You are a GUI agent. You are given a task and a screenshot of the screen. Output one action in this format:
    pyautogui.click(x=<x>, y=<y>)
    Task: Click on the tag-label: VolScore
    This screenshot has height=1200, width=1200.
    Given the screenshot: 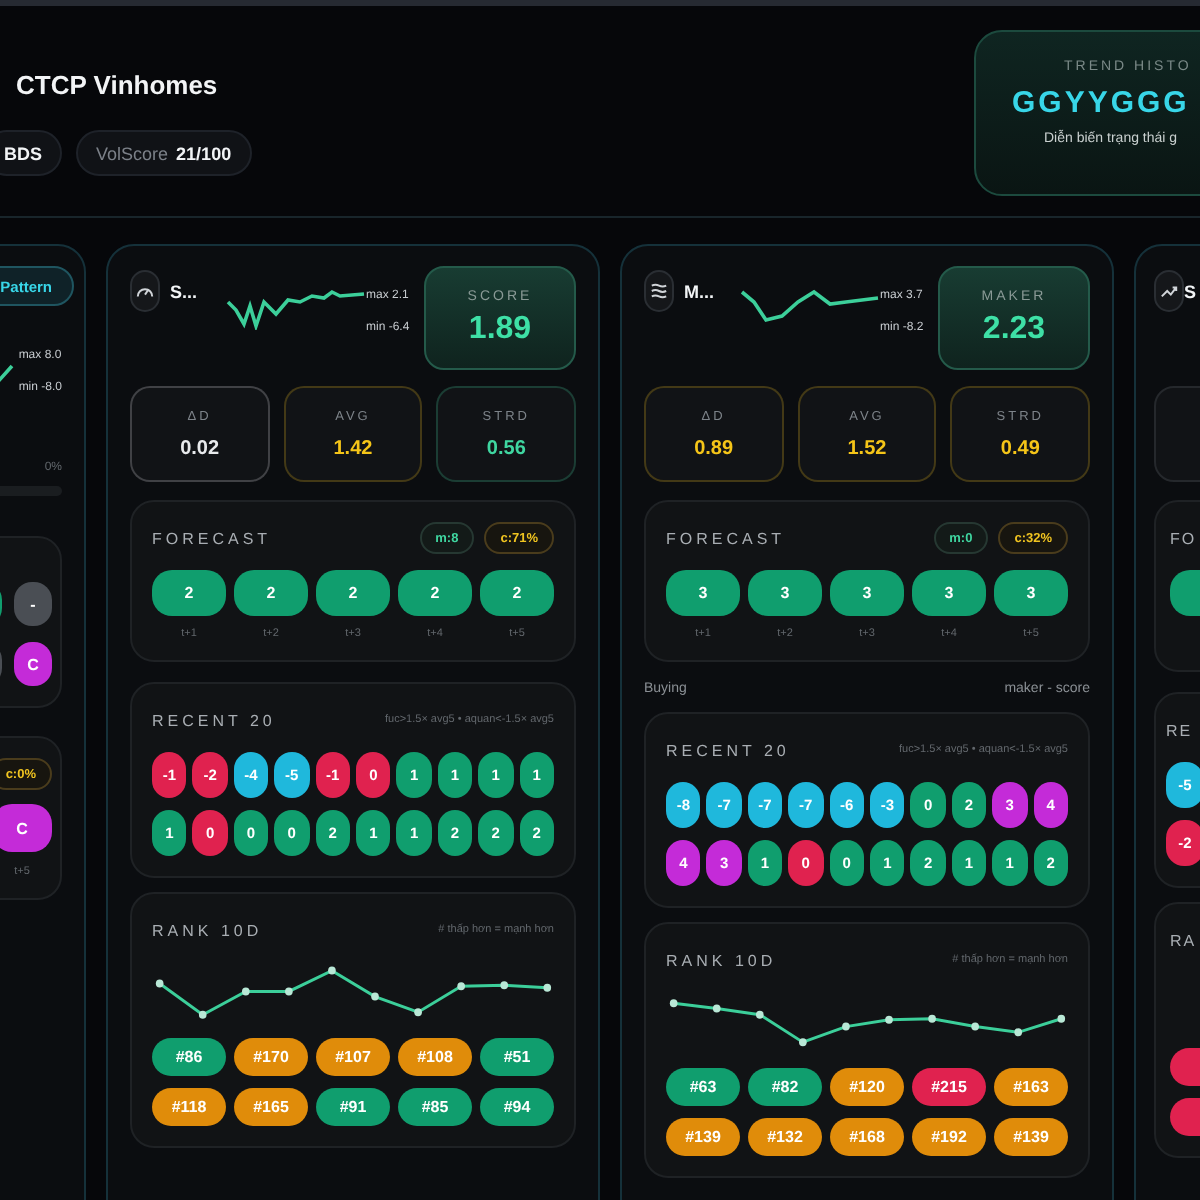 What is the action you would take?
    pyautogui.click(x=132, y=153)
    